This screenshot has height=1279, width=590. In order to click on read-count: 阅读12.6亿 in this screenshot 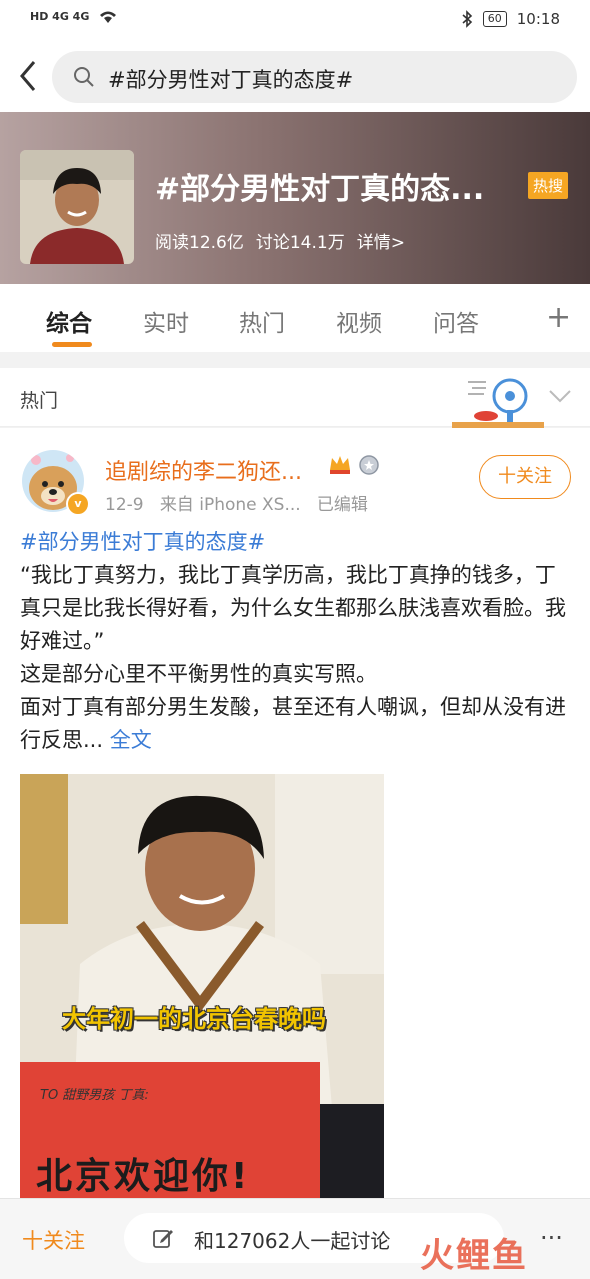, I will do `click(199, 243)`.